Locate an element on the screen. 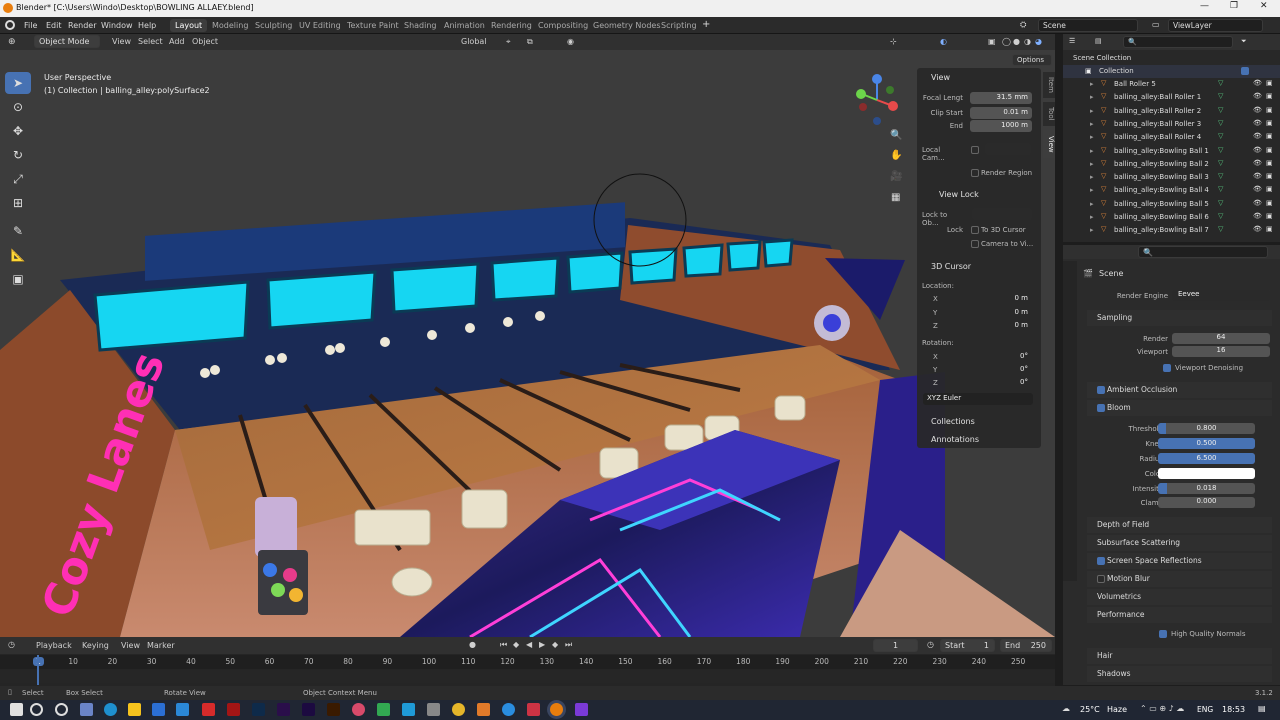  clamp-field: 0.000 is located at coordinates (1206, 502).